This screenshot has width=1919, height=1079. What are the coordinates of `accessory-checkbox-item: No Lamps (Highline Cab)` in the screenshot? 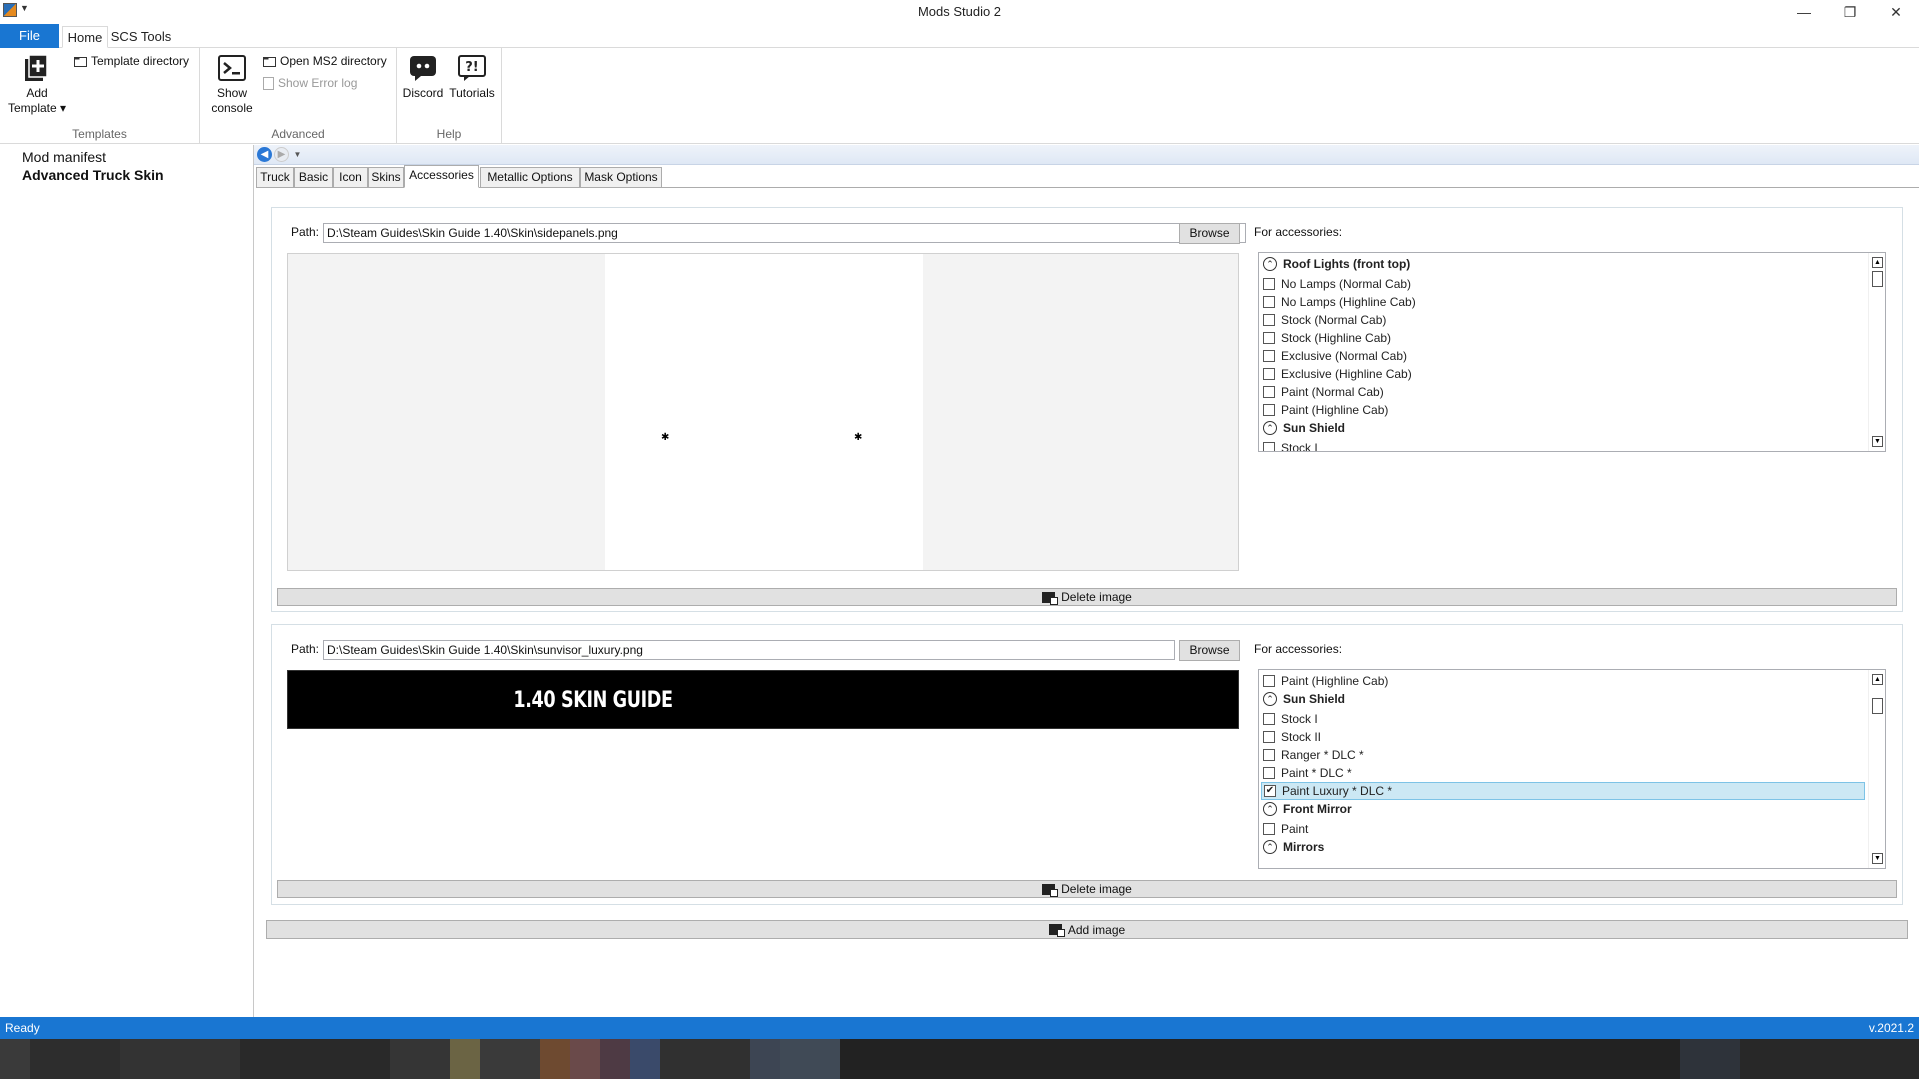 It's located at (1339, 302).